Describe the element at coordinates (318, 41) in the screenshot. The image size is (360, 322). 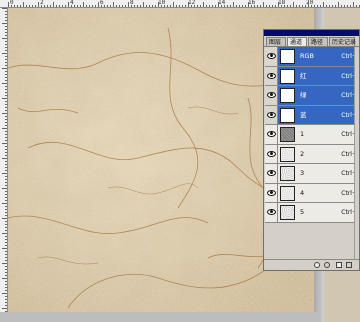
I see `tab-paths: 路径` at that location.